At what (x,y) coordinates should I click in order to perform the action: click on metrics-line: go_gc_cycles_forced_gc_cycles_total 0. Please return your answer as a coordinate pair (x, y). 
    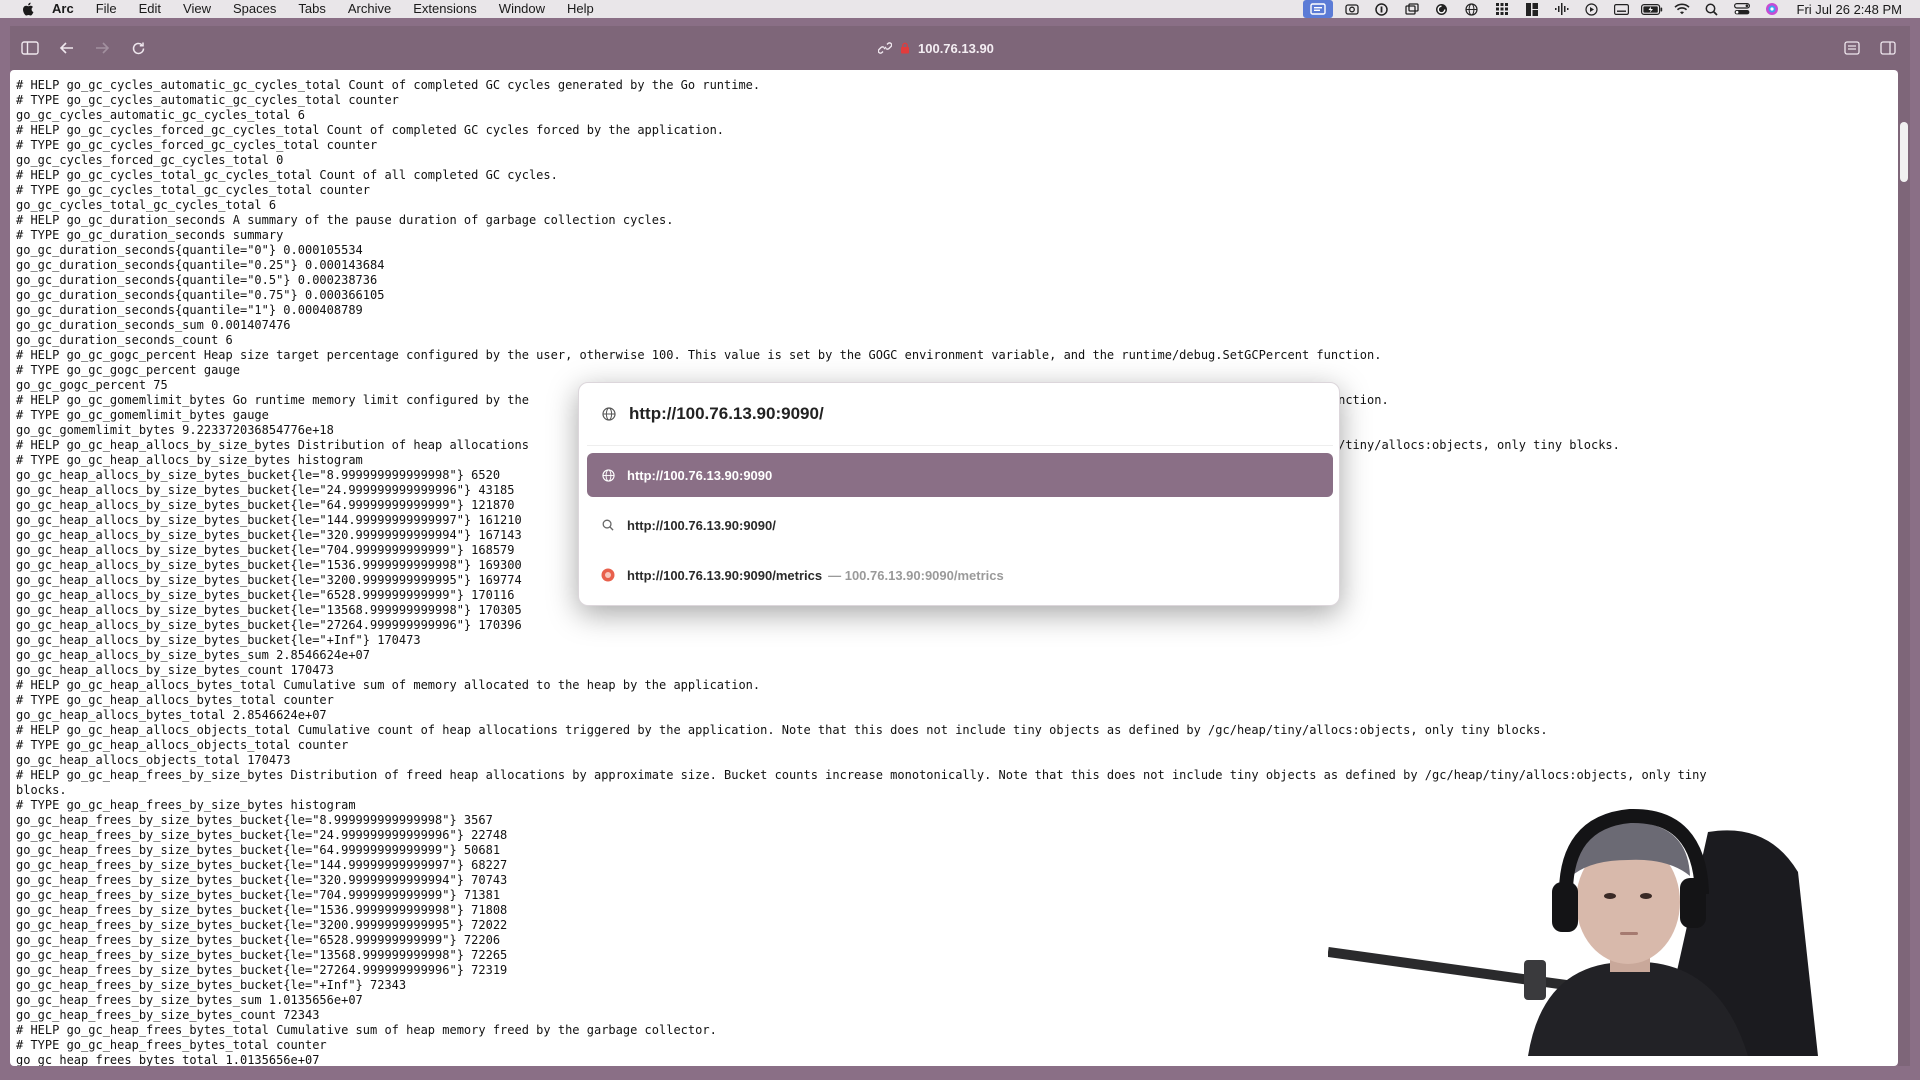
    Looking at the image, I should click on (150, 160).